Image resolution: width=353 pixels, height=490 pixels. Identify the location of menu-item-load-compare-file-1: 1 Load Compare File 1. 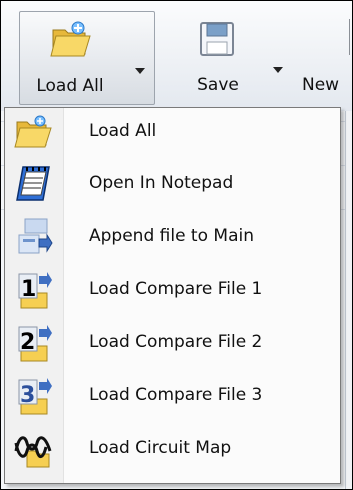
(172, 290).